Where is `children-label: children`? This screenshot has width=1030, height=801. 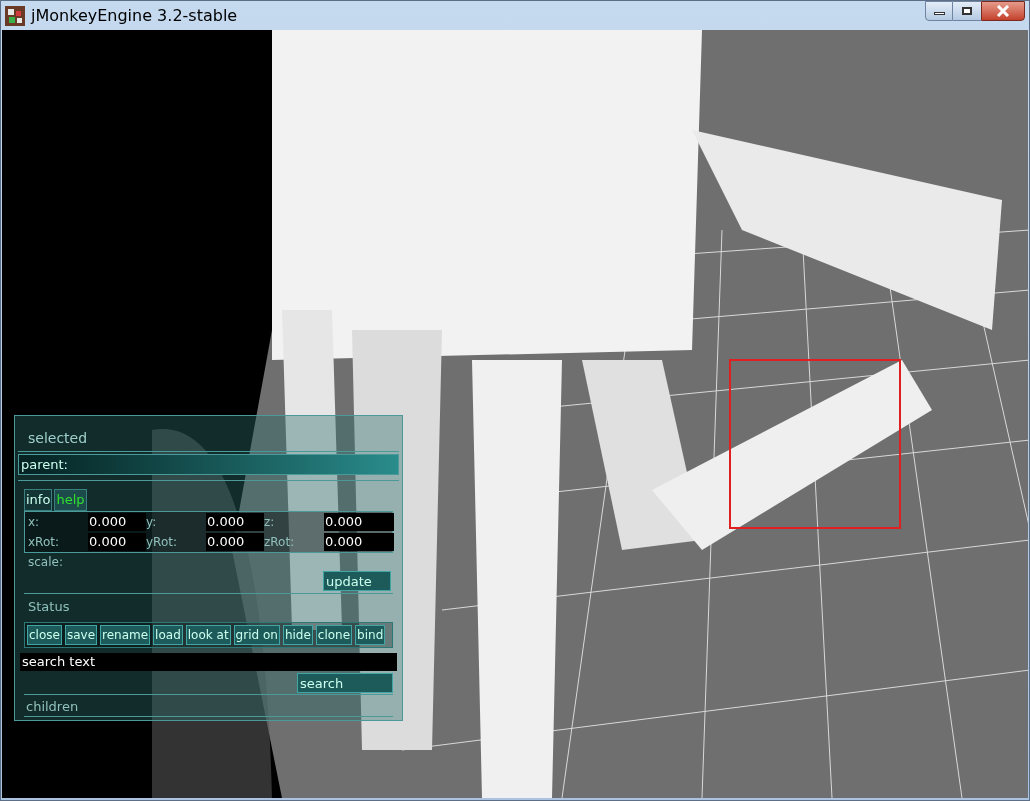 children-label: children is located at coordinates (208, 706).